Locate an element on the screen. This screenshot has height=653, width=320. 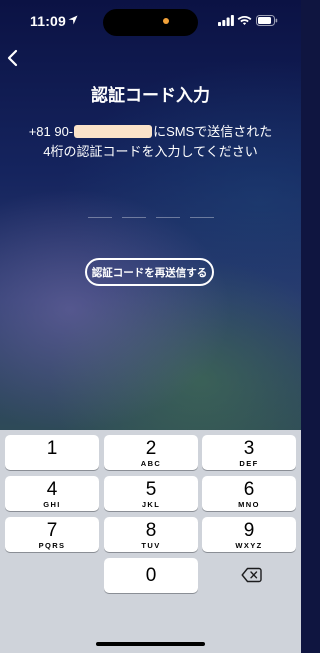
sms-description-line2: 4桁の認証コードを入力してください is located at coordinates (150, 151).